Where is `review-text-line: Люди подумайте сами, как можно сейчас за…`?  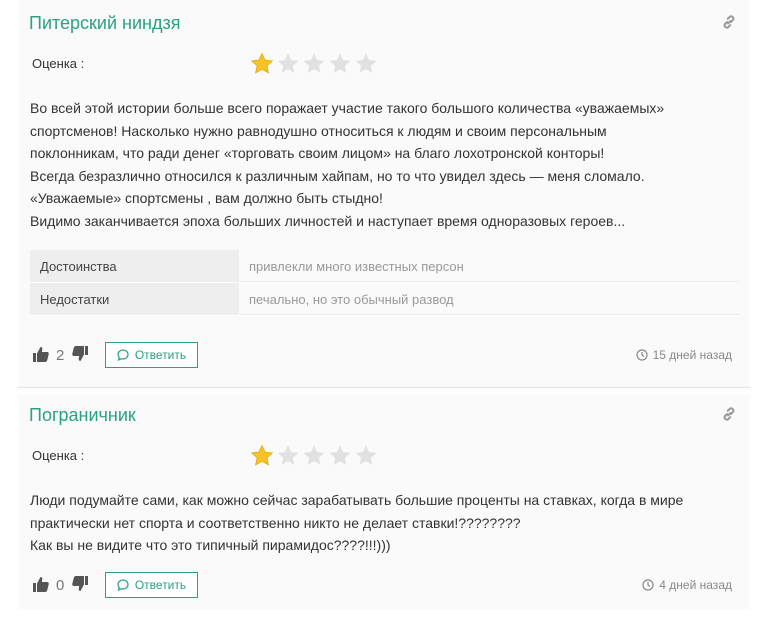 review-text-line: Люди подумайте сами, как можно сейчас за… is located at coordinates (357, 500).